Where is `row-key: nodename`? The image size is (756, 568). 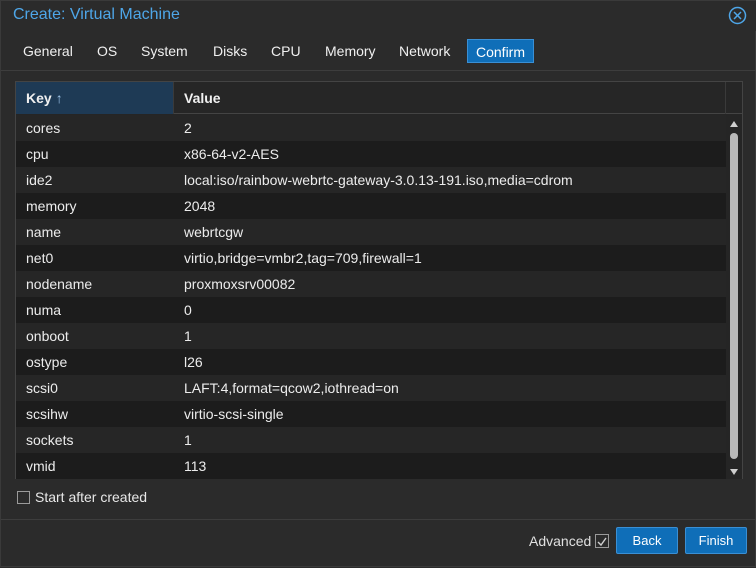
row-key: nodename is located at coordinates (59, 284).